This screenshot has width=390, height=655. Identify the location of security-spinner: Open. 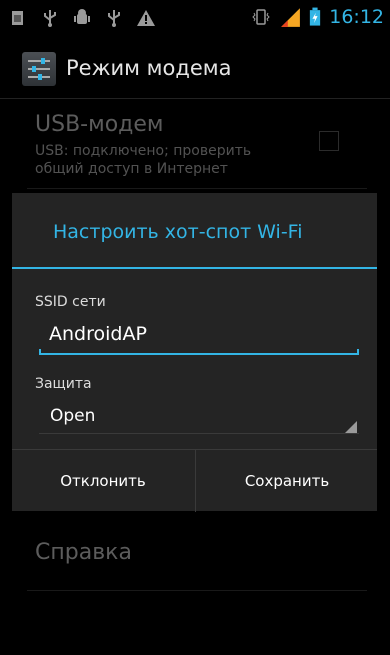
(72, 416).